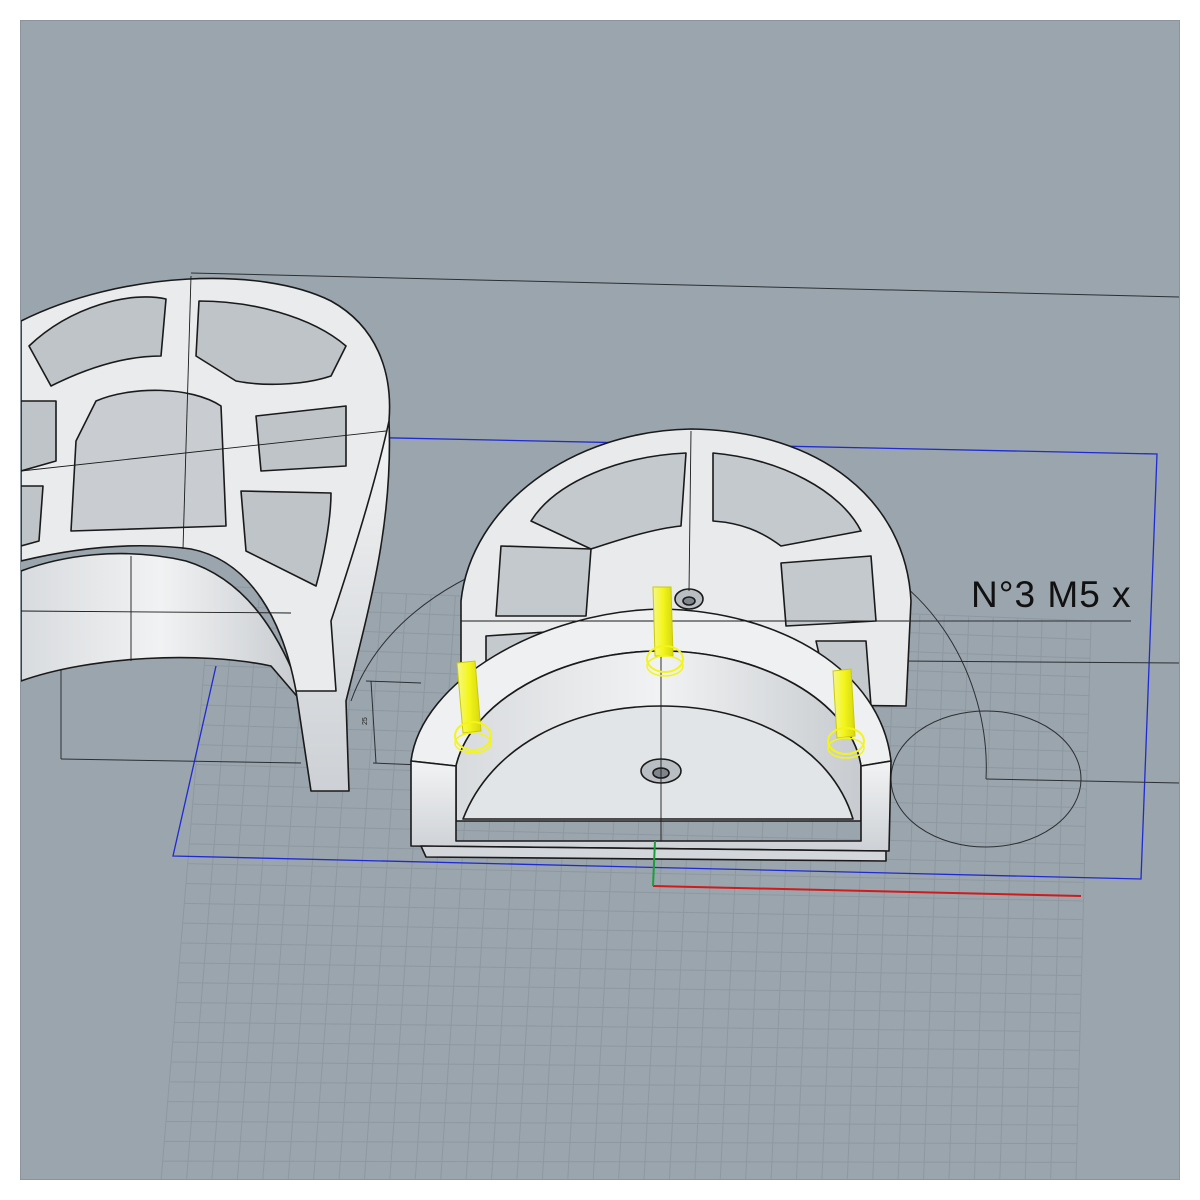 This screenshot has height=1200, width=1200. Describe the element at coordinates (1051, 595) in the screenshot. I see `annotation-text: N°3 M5 x` at that location.